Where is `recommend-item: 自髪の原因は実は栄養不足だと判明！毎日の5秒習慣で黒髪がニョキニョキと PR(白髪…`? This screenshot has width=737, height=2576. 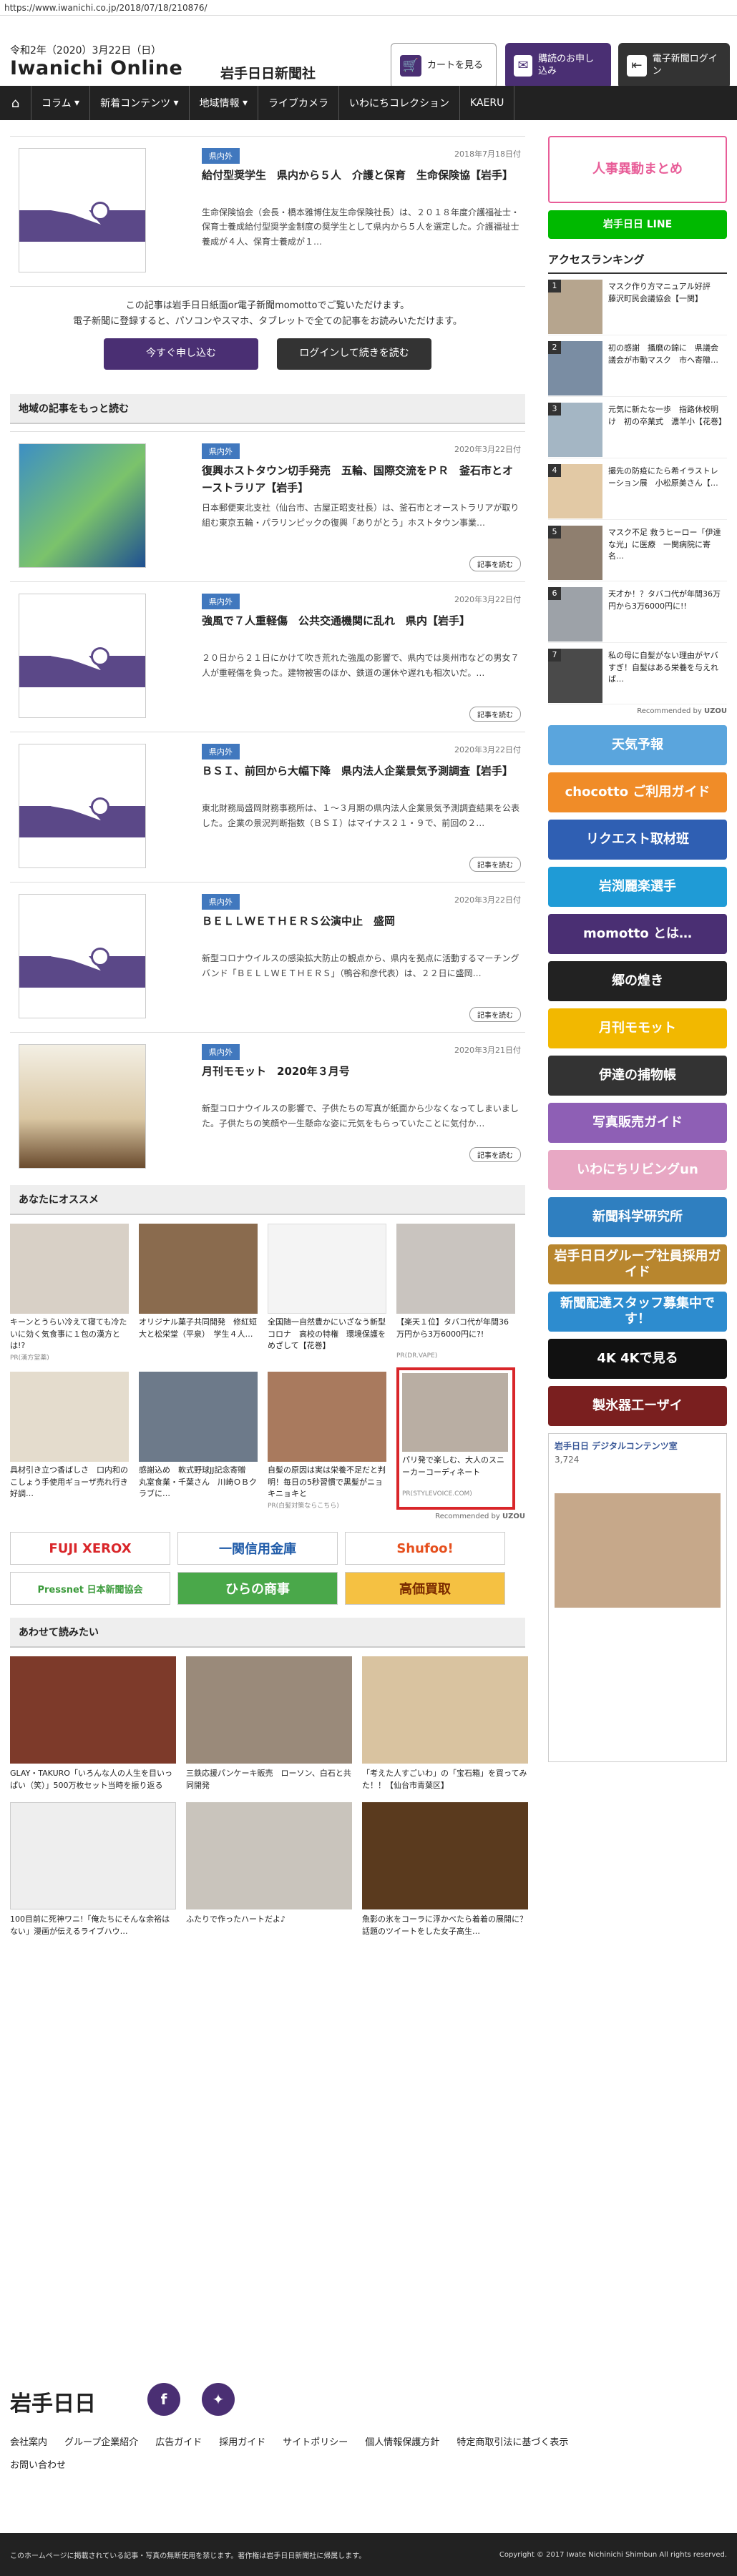 recommend-item: 自髪の原因は実は栄養不足だと判明！毎日の5秒習慣で黒髪がニョキニョキと PR(白髪… is located at coordinates (327, 1441).